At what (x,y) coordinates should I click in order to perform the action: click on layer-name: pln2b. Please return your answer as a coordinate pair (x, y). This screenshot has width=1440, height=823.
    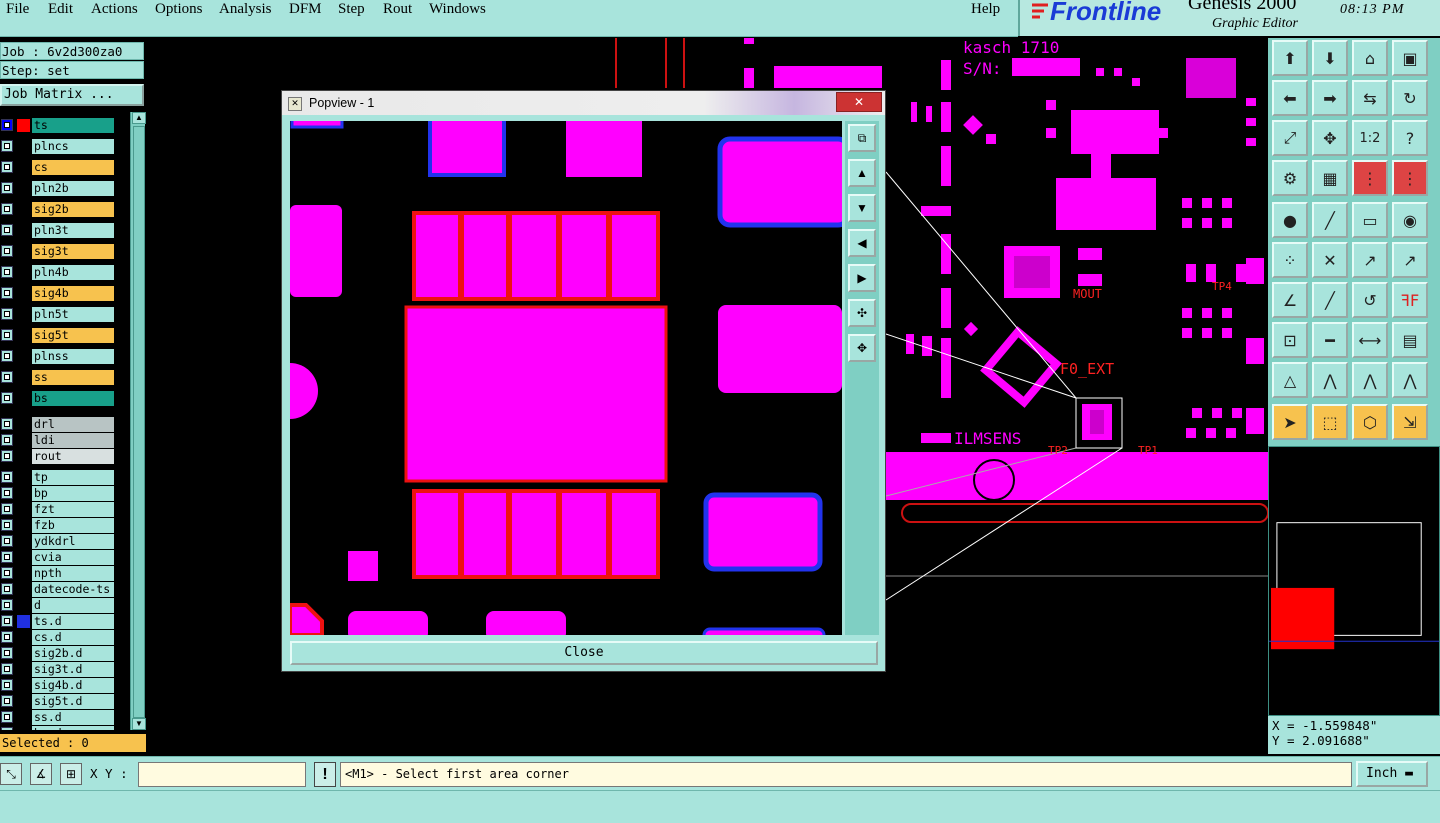
    Looking at the image, I should click on (73, 188).